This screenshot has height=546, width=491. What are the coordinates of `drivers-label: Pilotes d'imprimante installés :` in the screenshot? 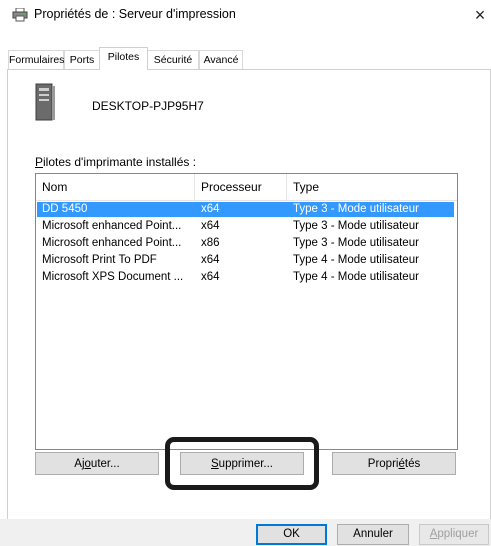 It's located at (115, 162).